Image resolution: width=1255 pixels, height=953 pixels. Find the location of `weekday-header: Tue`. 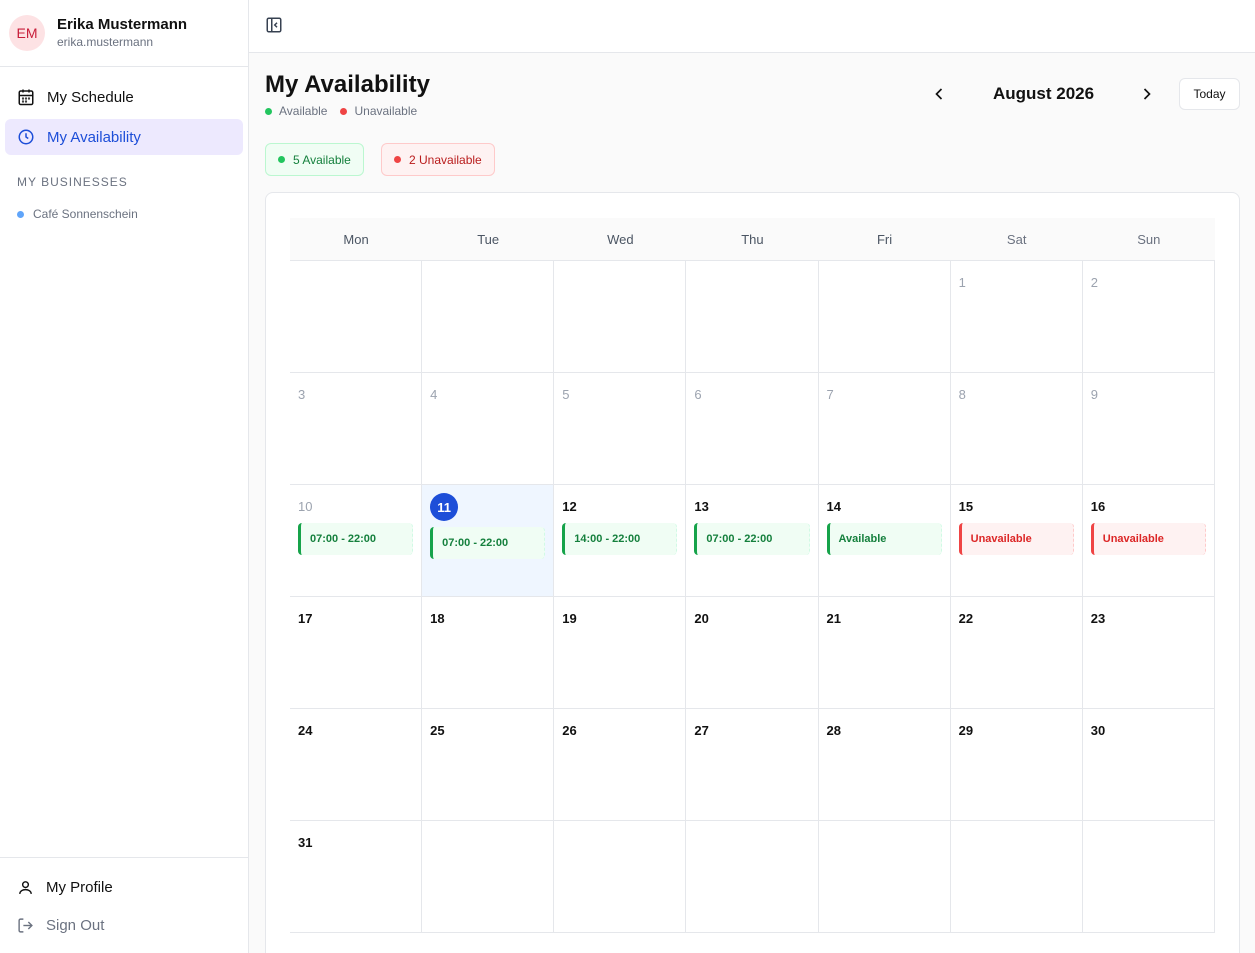

weekday-header: Tue is located at coordinates (488, 239).